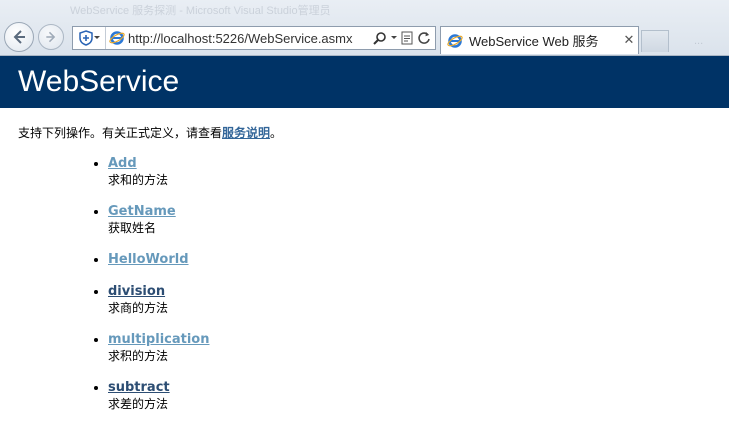 The height and width of the screenshot is (425, 729). What do you see at coordinates (534, 41) in the screenshot?
I see `tab-title: WebService Web 服务` at bounding box center [534, 41].